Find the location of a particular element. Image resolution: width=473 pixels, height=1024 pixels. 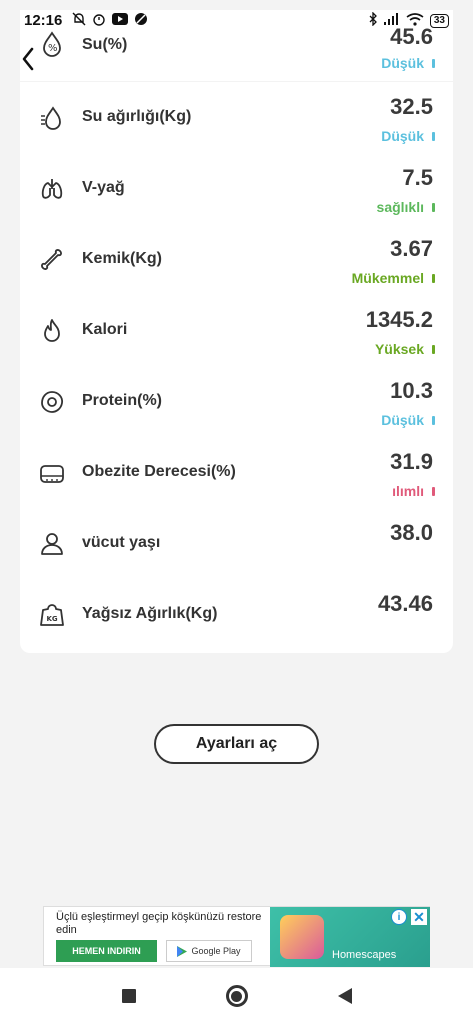

metric-label: V-yağ is located at coordinates (103, 187).